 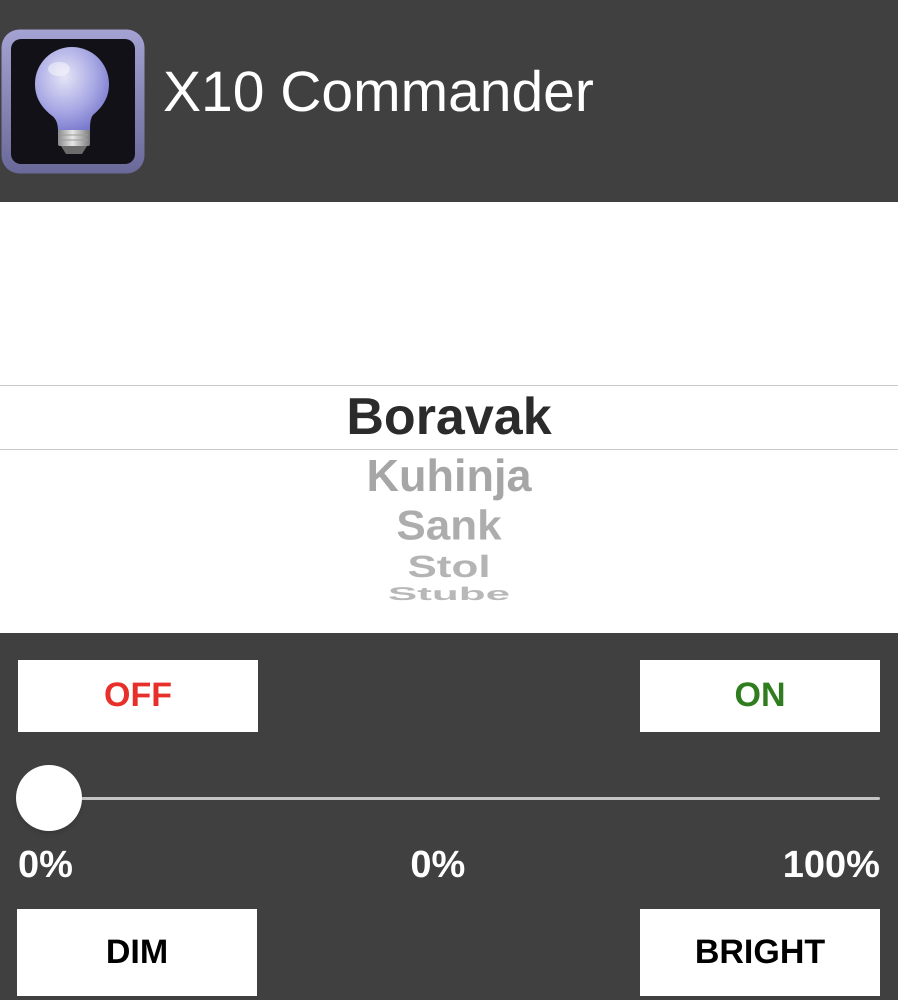 I want to click on max-value-label: 100%, so click(x=831, y=866).